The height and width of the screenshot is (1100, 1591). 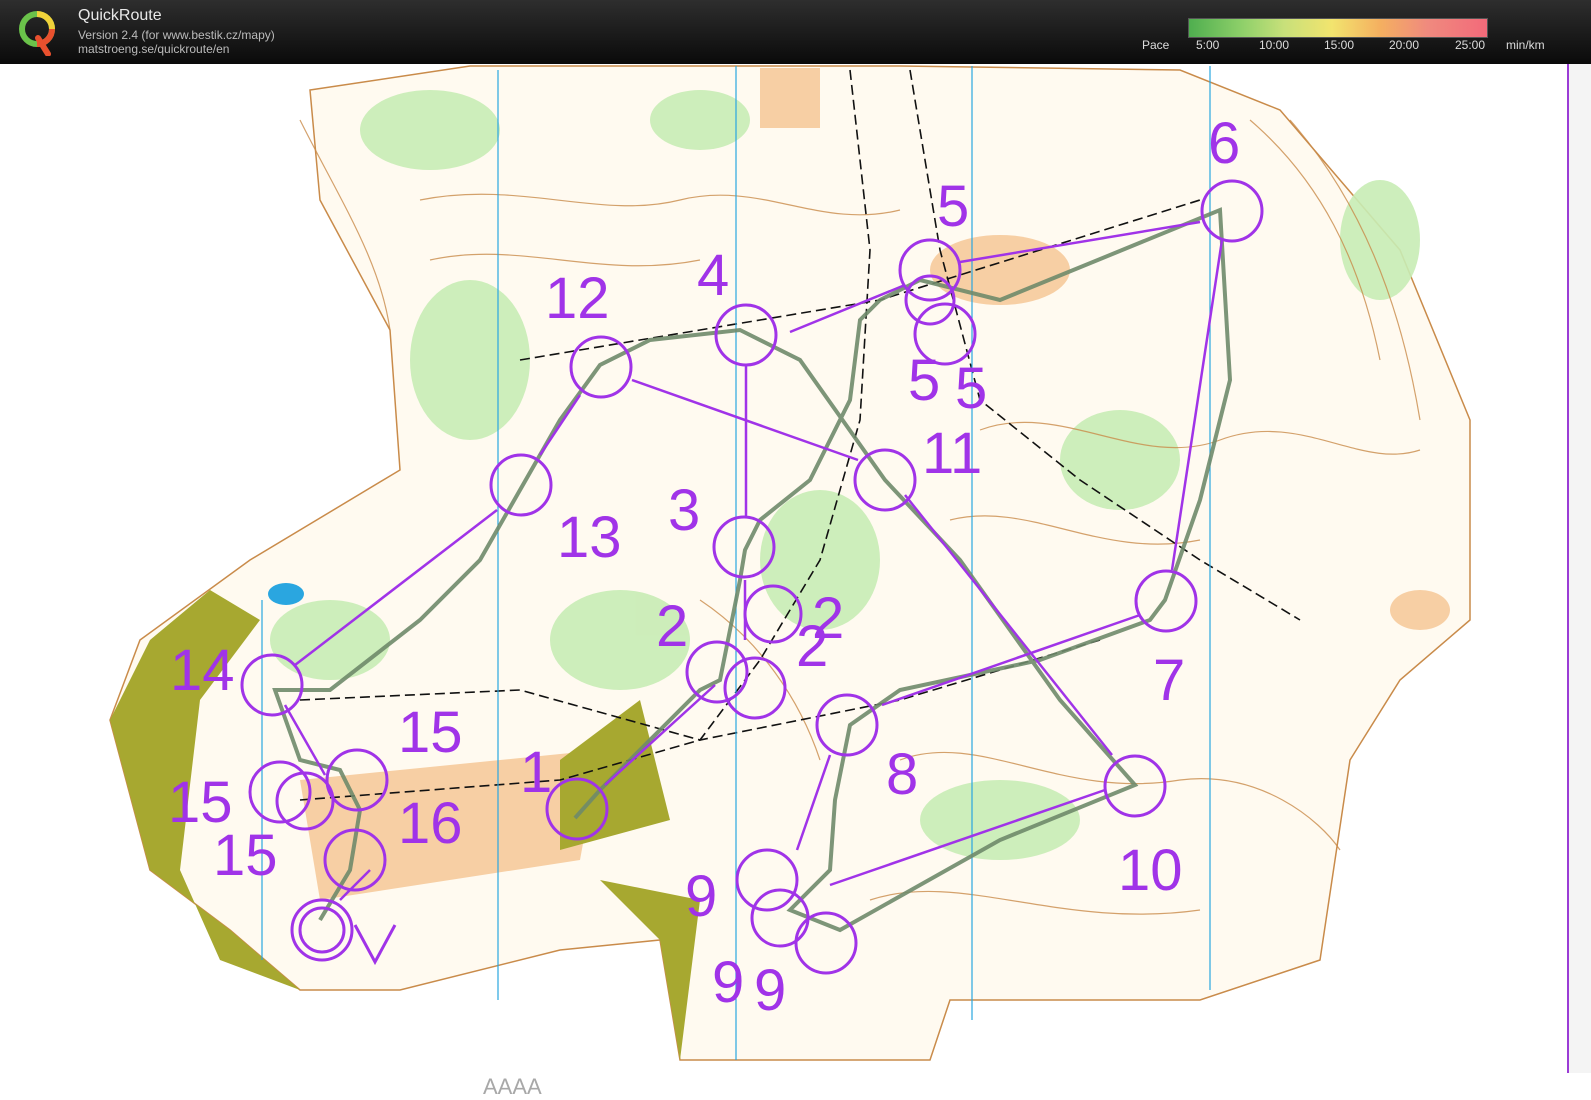 I want to click on control-number: 6, so click(x=1224, y=143).